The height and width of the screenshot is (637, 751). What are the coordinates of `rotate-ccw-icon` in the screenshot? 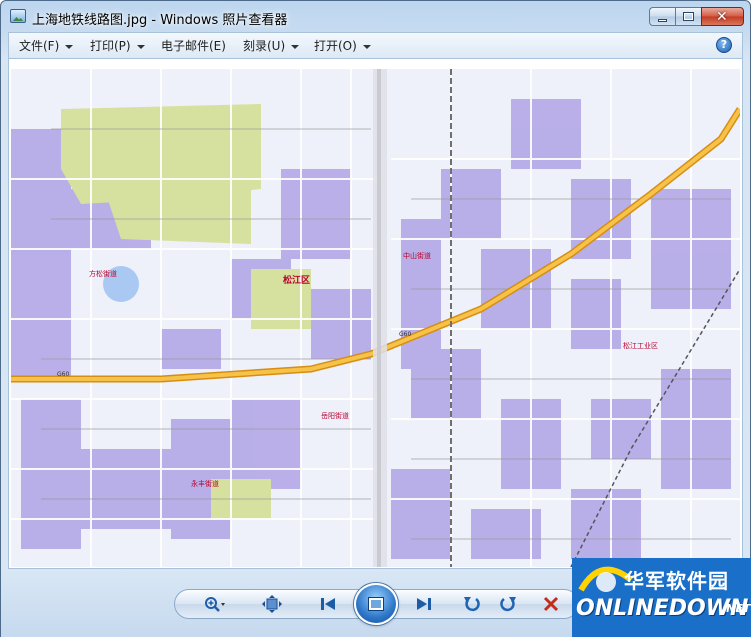 It's located at (472, 604).